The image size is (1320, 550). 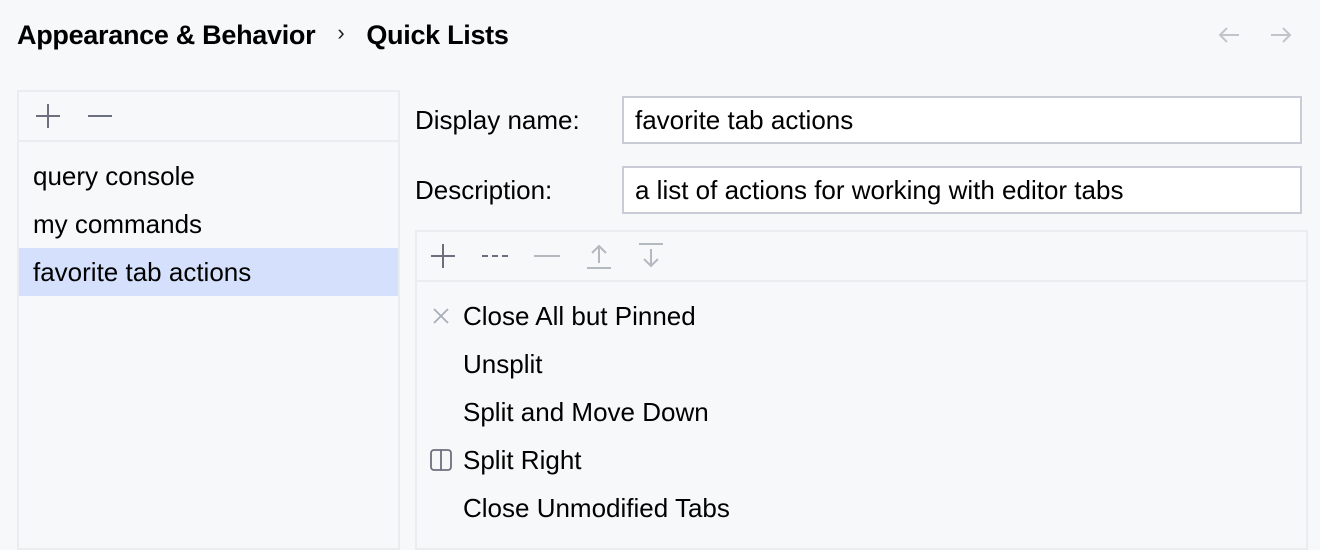 I want to click on arrow-right-icon, so click(x=1281, y=35).